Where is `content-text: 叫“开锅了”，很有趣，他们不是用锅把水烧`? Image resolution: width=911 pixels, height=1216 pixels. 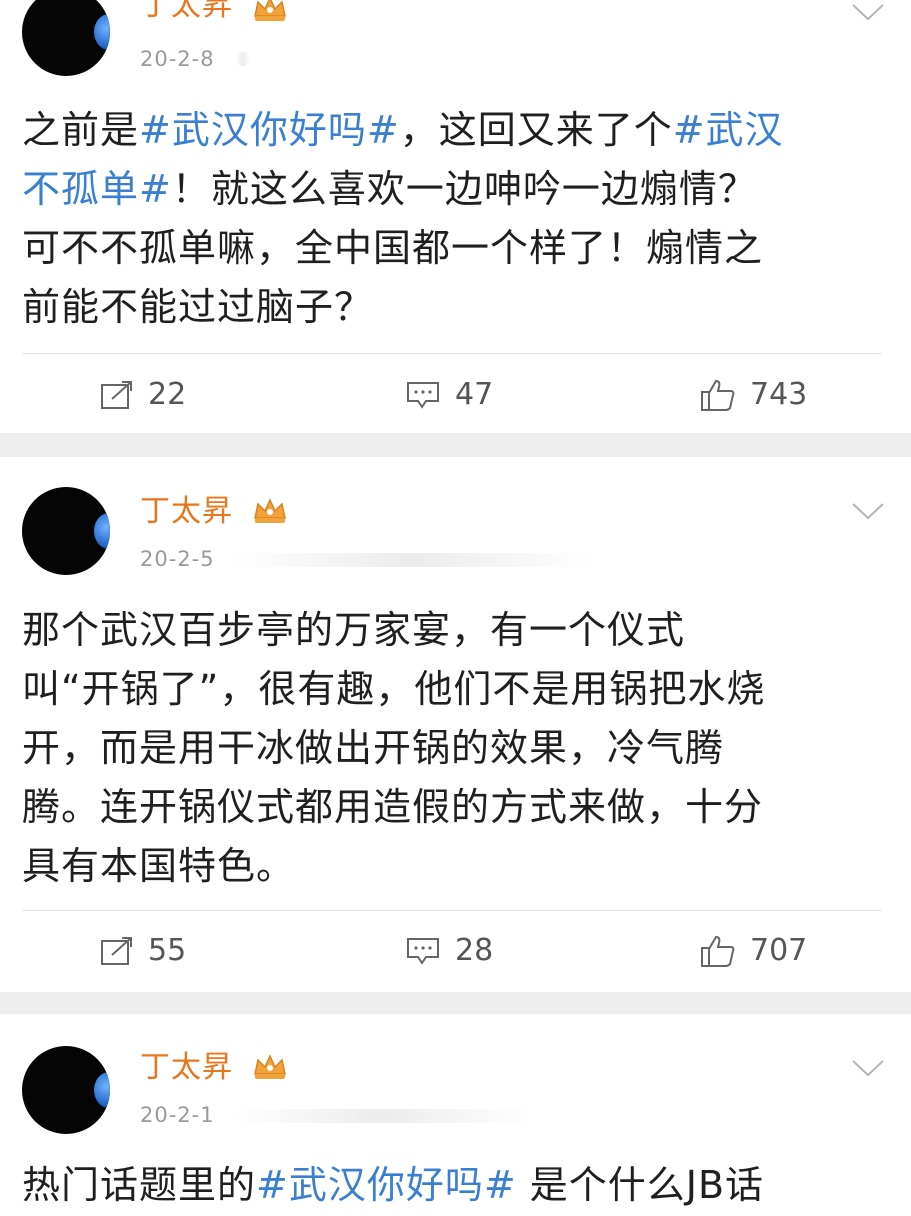 content-text: 叫“开锅了”，很有趣，他们不是用锅把水烧 is located at coordinates (394, 689).